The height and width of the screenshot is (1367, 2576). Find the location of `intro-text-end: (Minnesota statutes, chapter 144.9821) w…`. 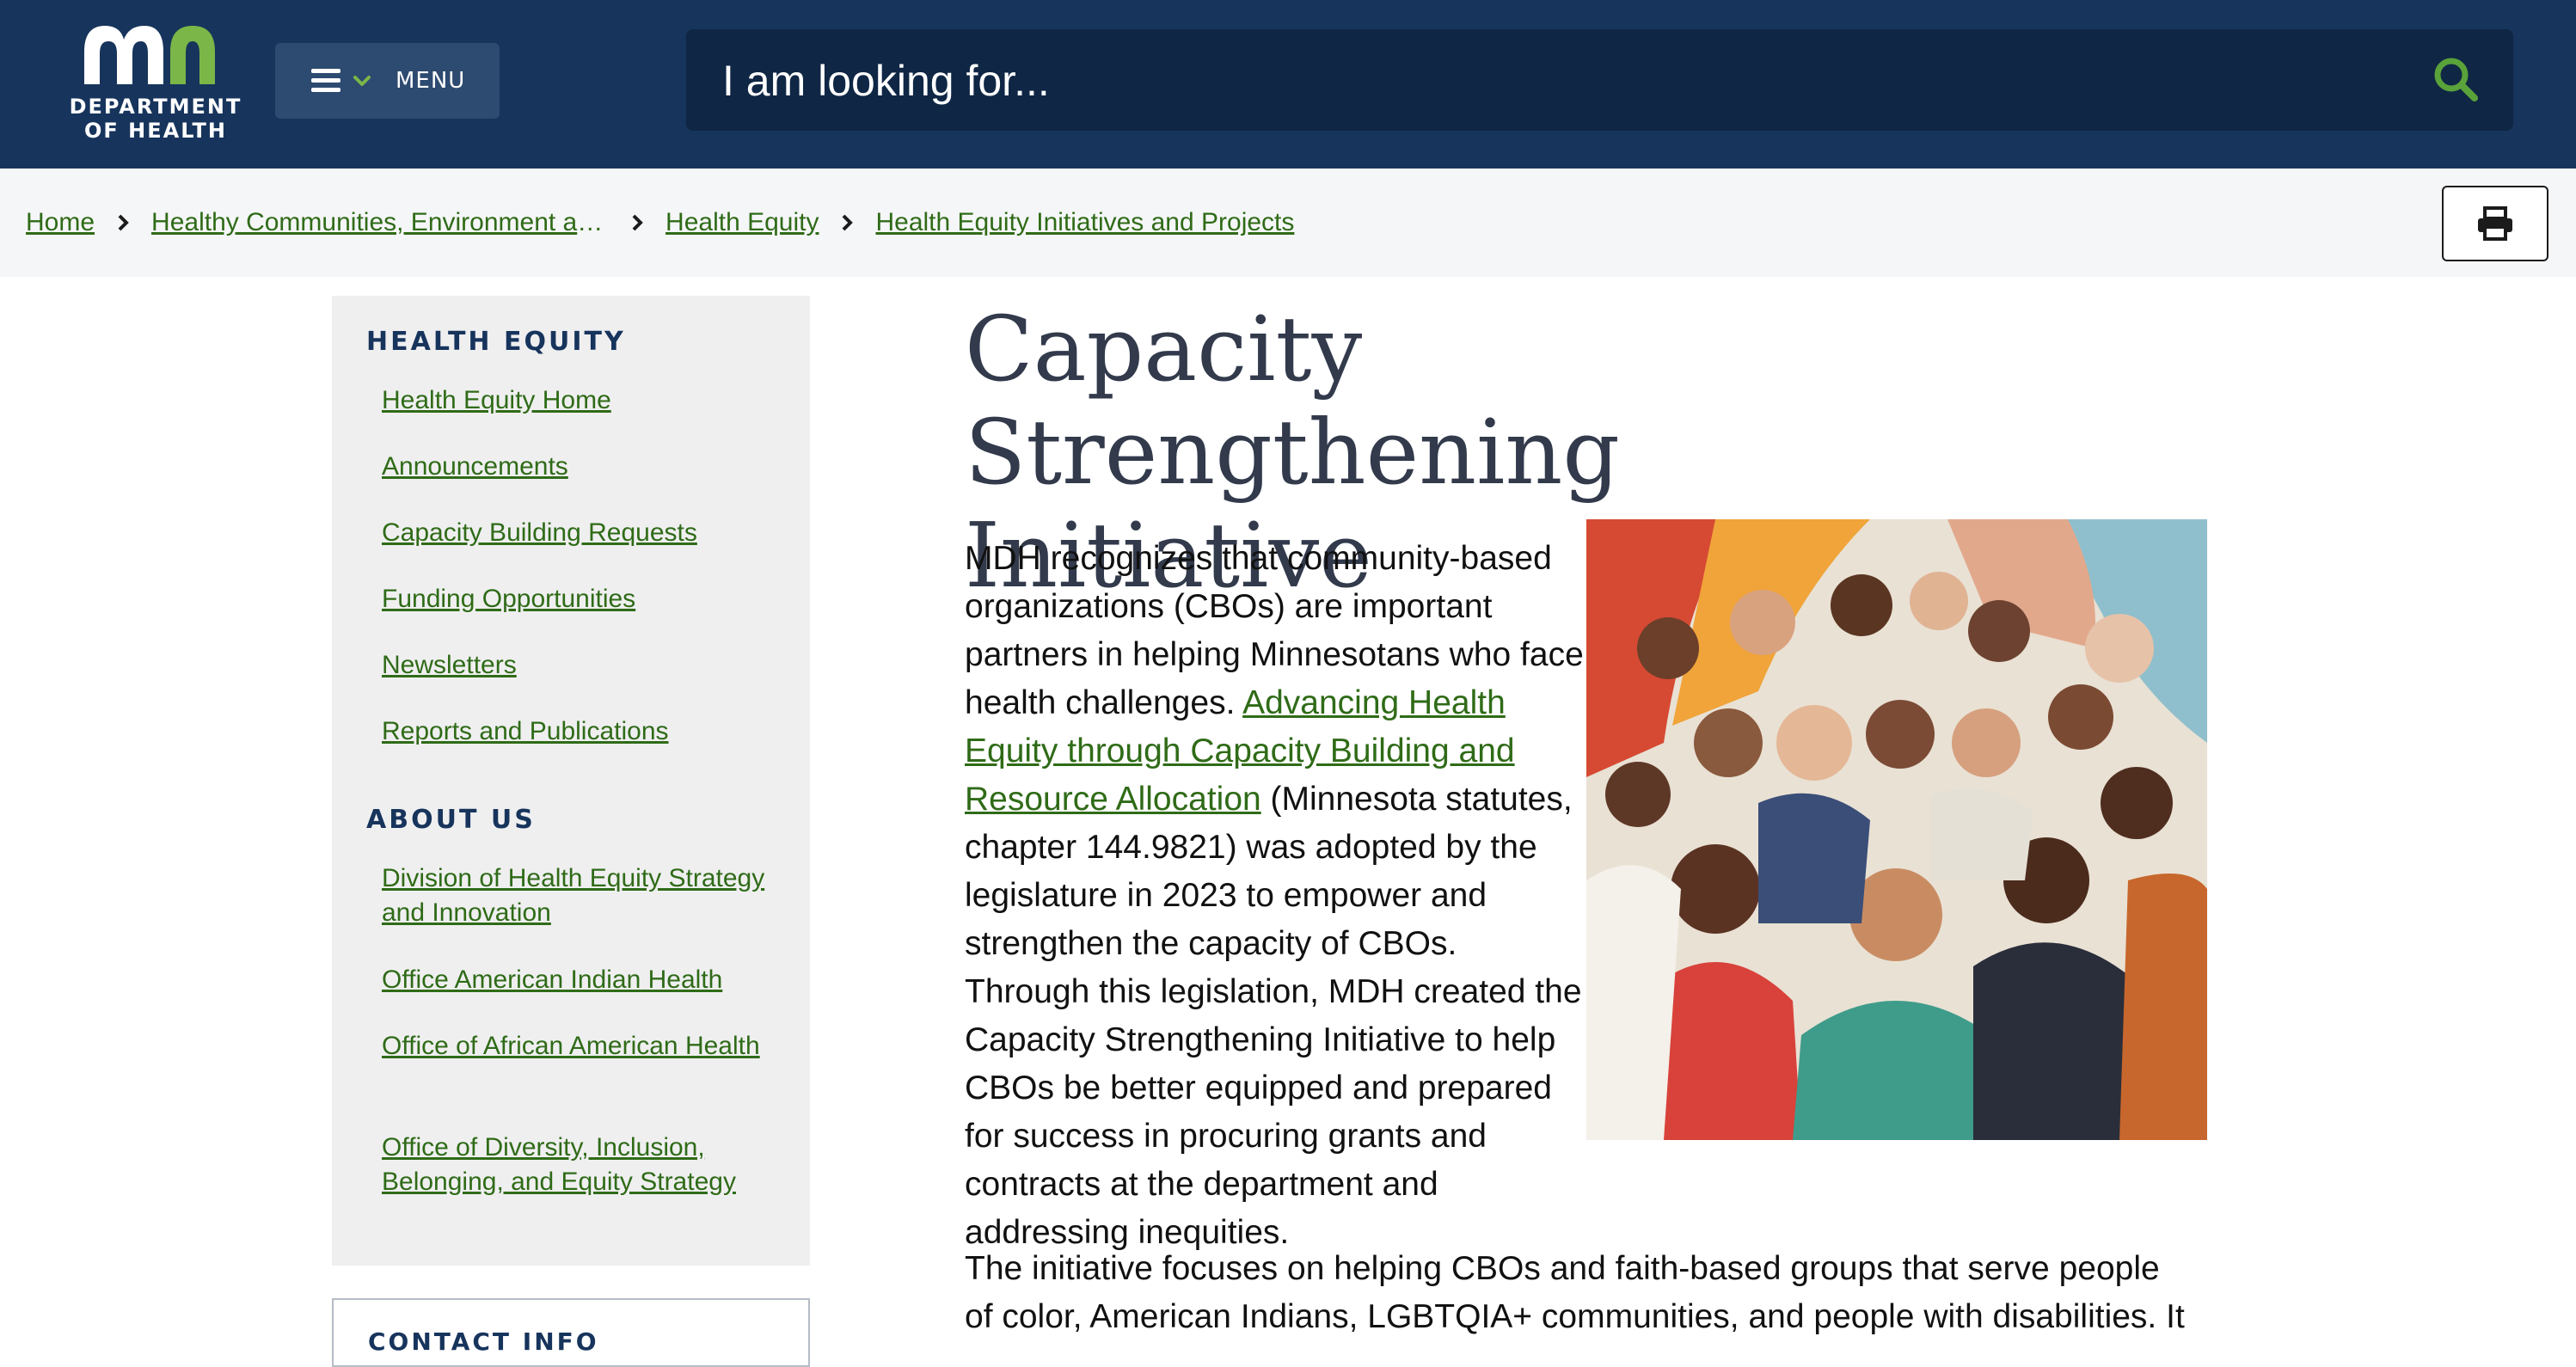

intro-text-end: (Minnesota statutes, chapter 144.9821) w… is located at coordinates (1273, 1016).